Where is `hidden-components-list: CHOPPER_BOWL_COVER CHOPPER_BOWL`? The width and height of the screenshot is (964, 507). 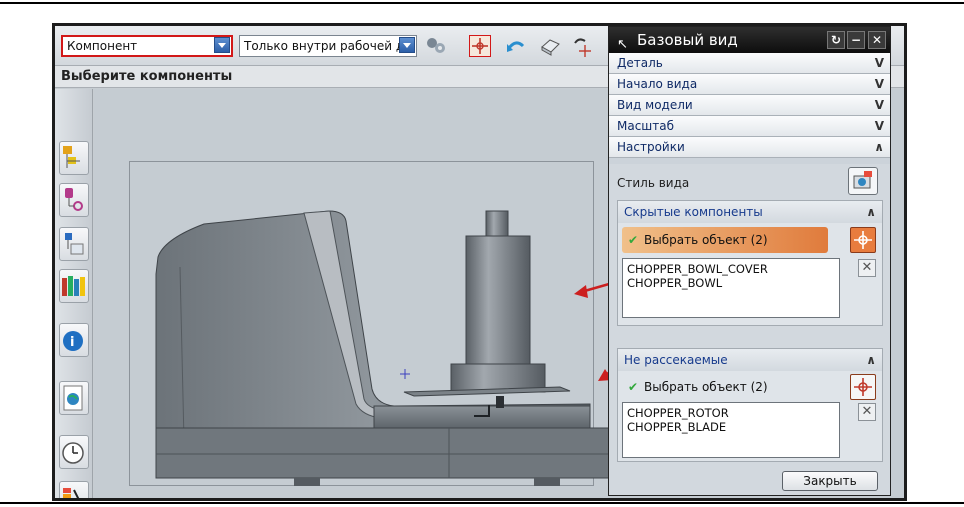
hidden-components-list: CHOPPER_BOWL_COVER CHOPPER_BOWL is located at coordinates (731, 288).